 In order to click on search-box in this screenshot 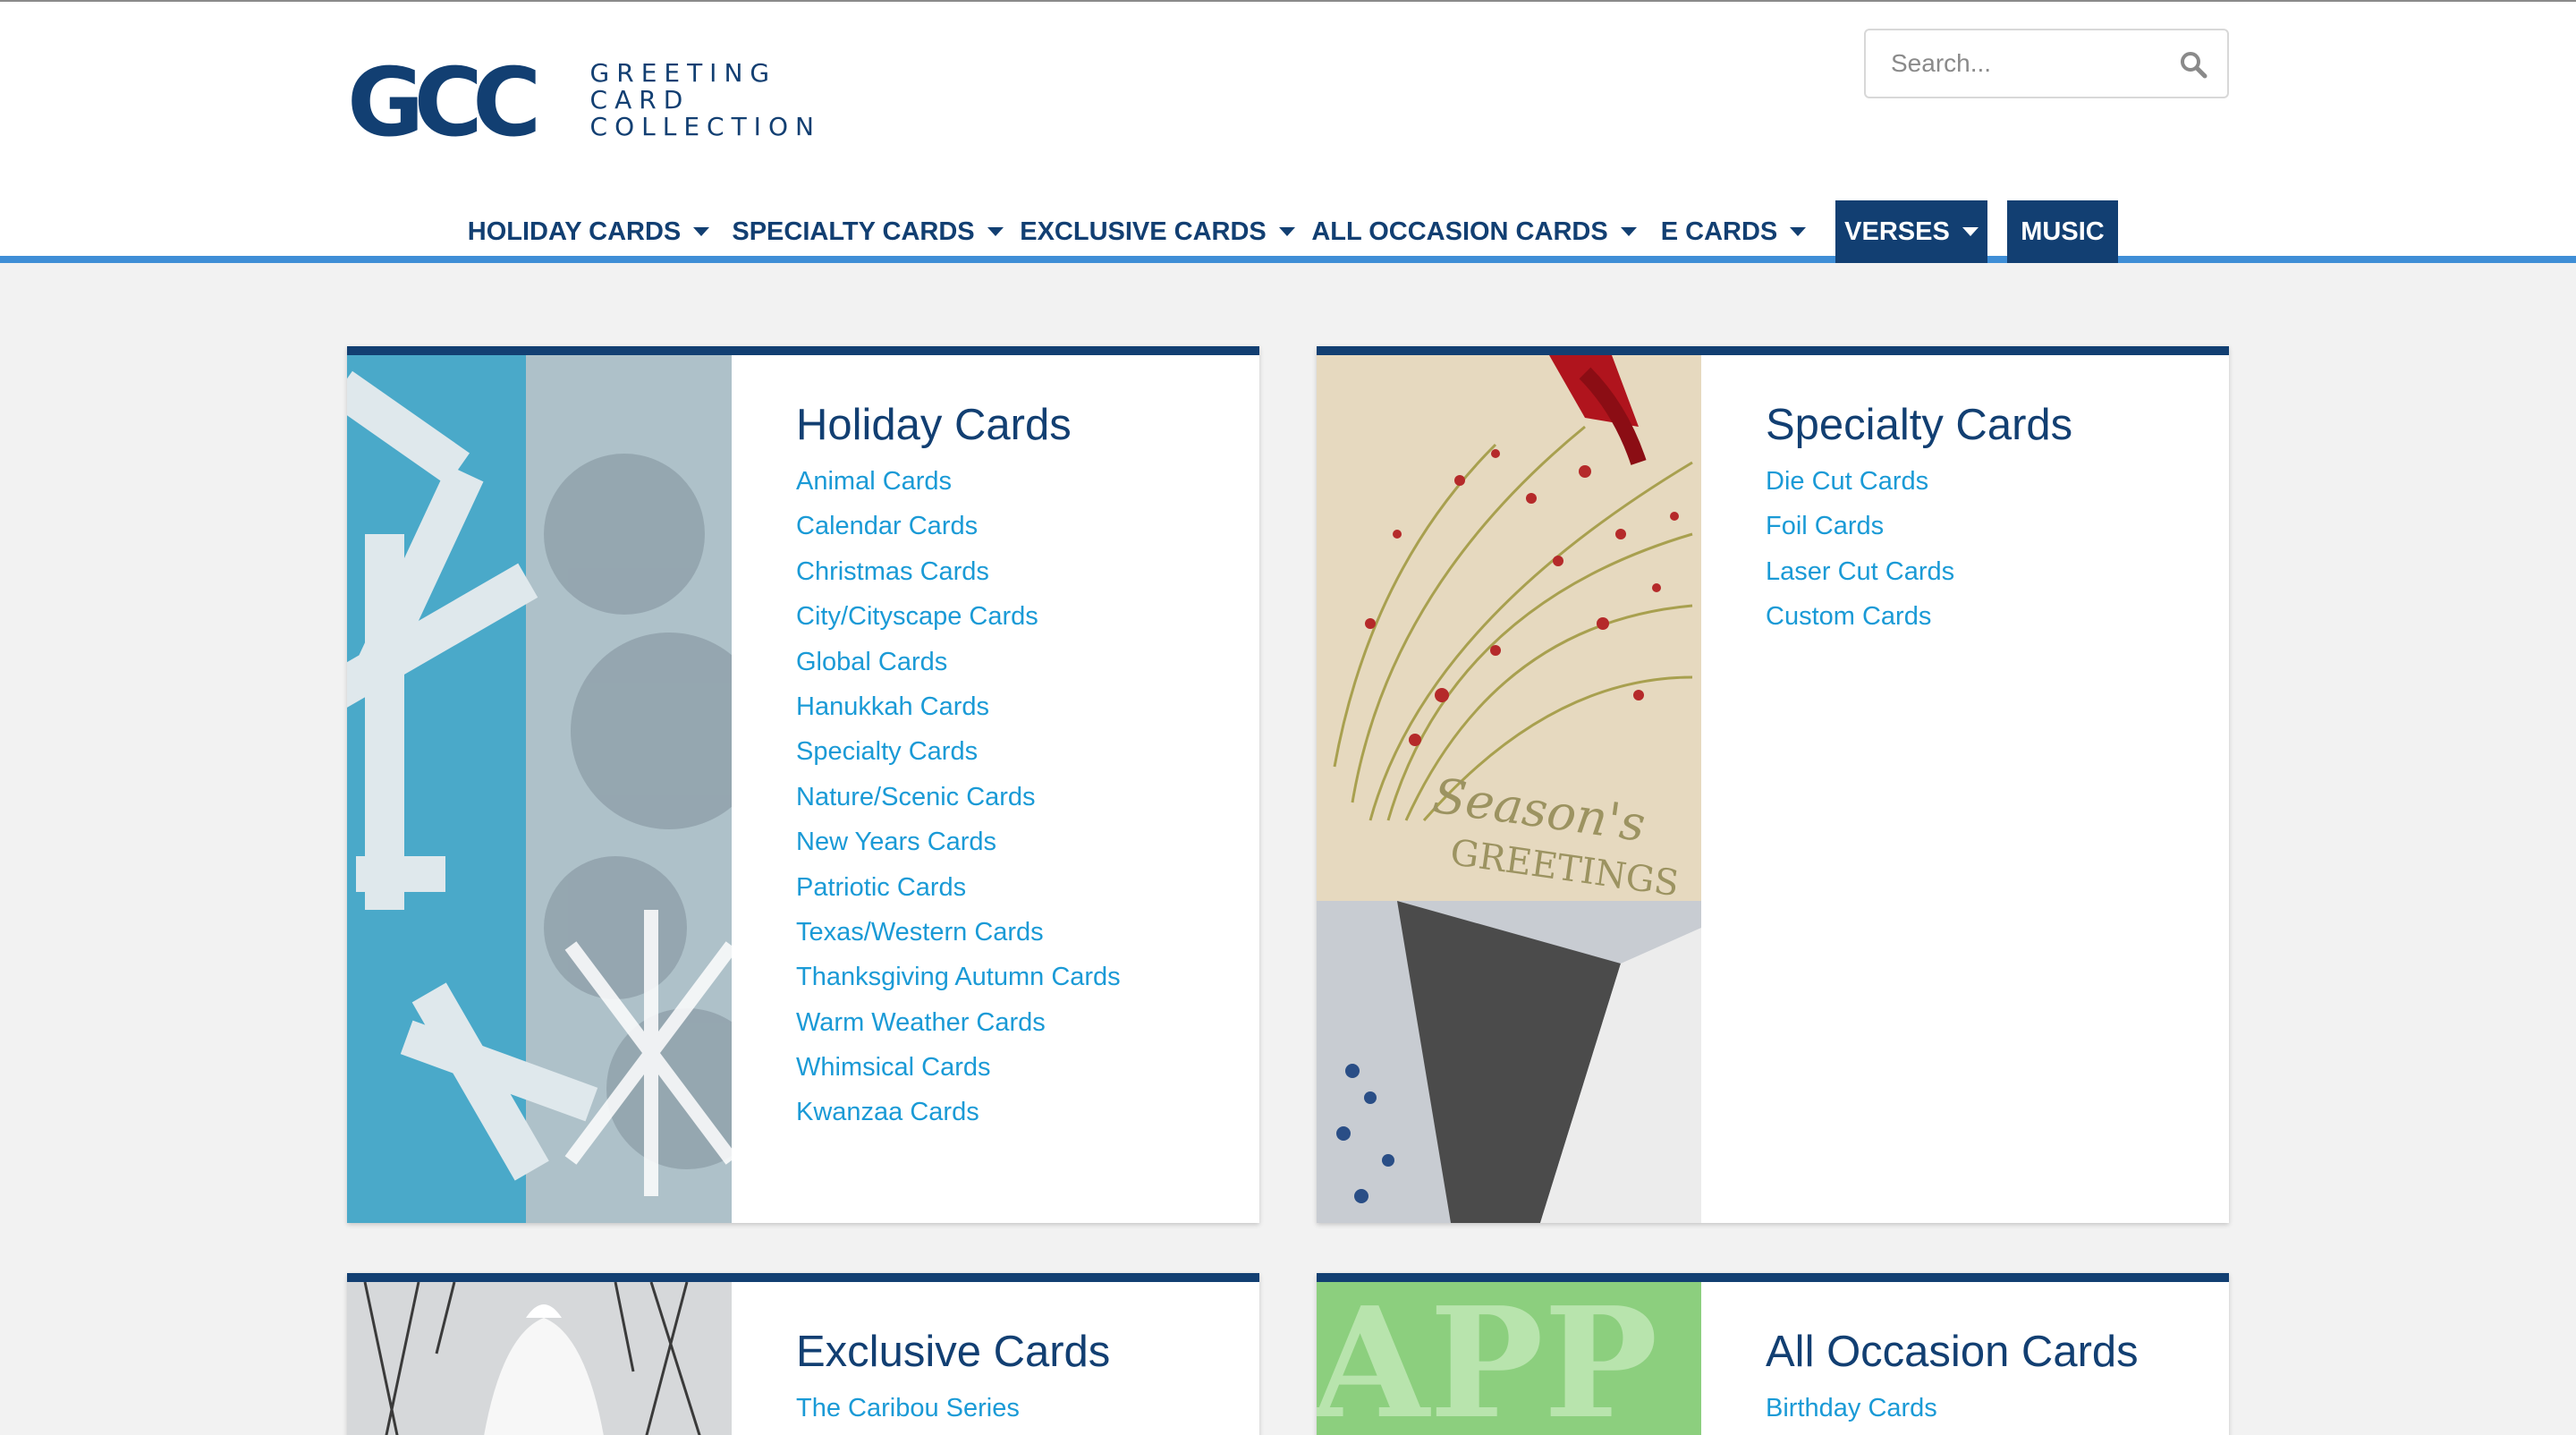, I will do `click(2046, 63)`.